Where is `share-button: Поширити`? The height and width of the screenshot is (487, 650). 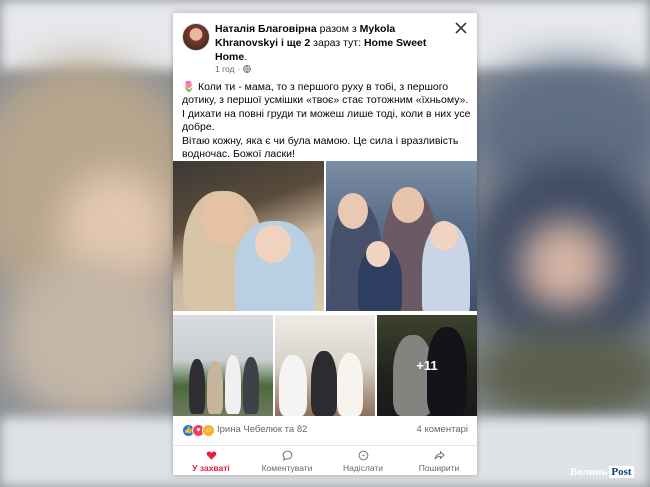
share-button: Поширити is located at coordinates (439, 460).